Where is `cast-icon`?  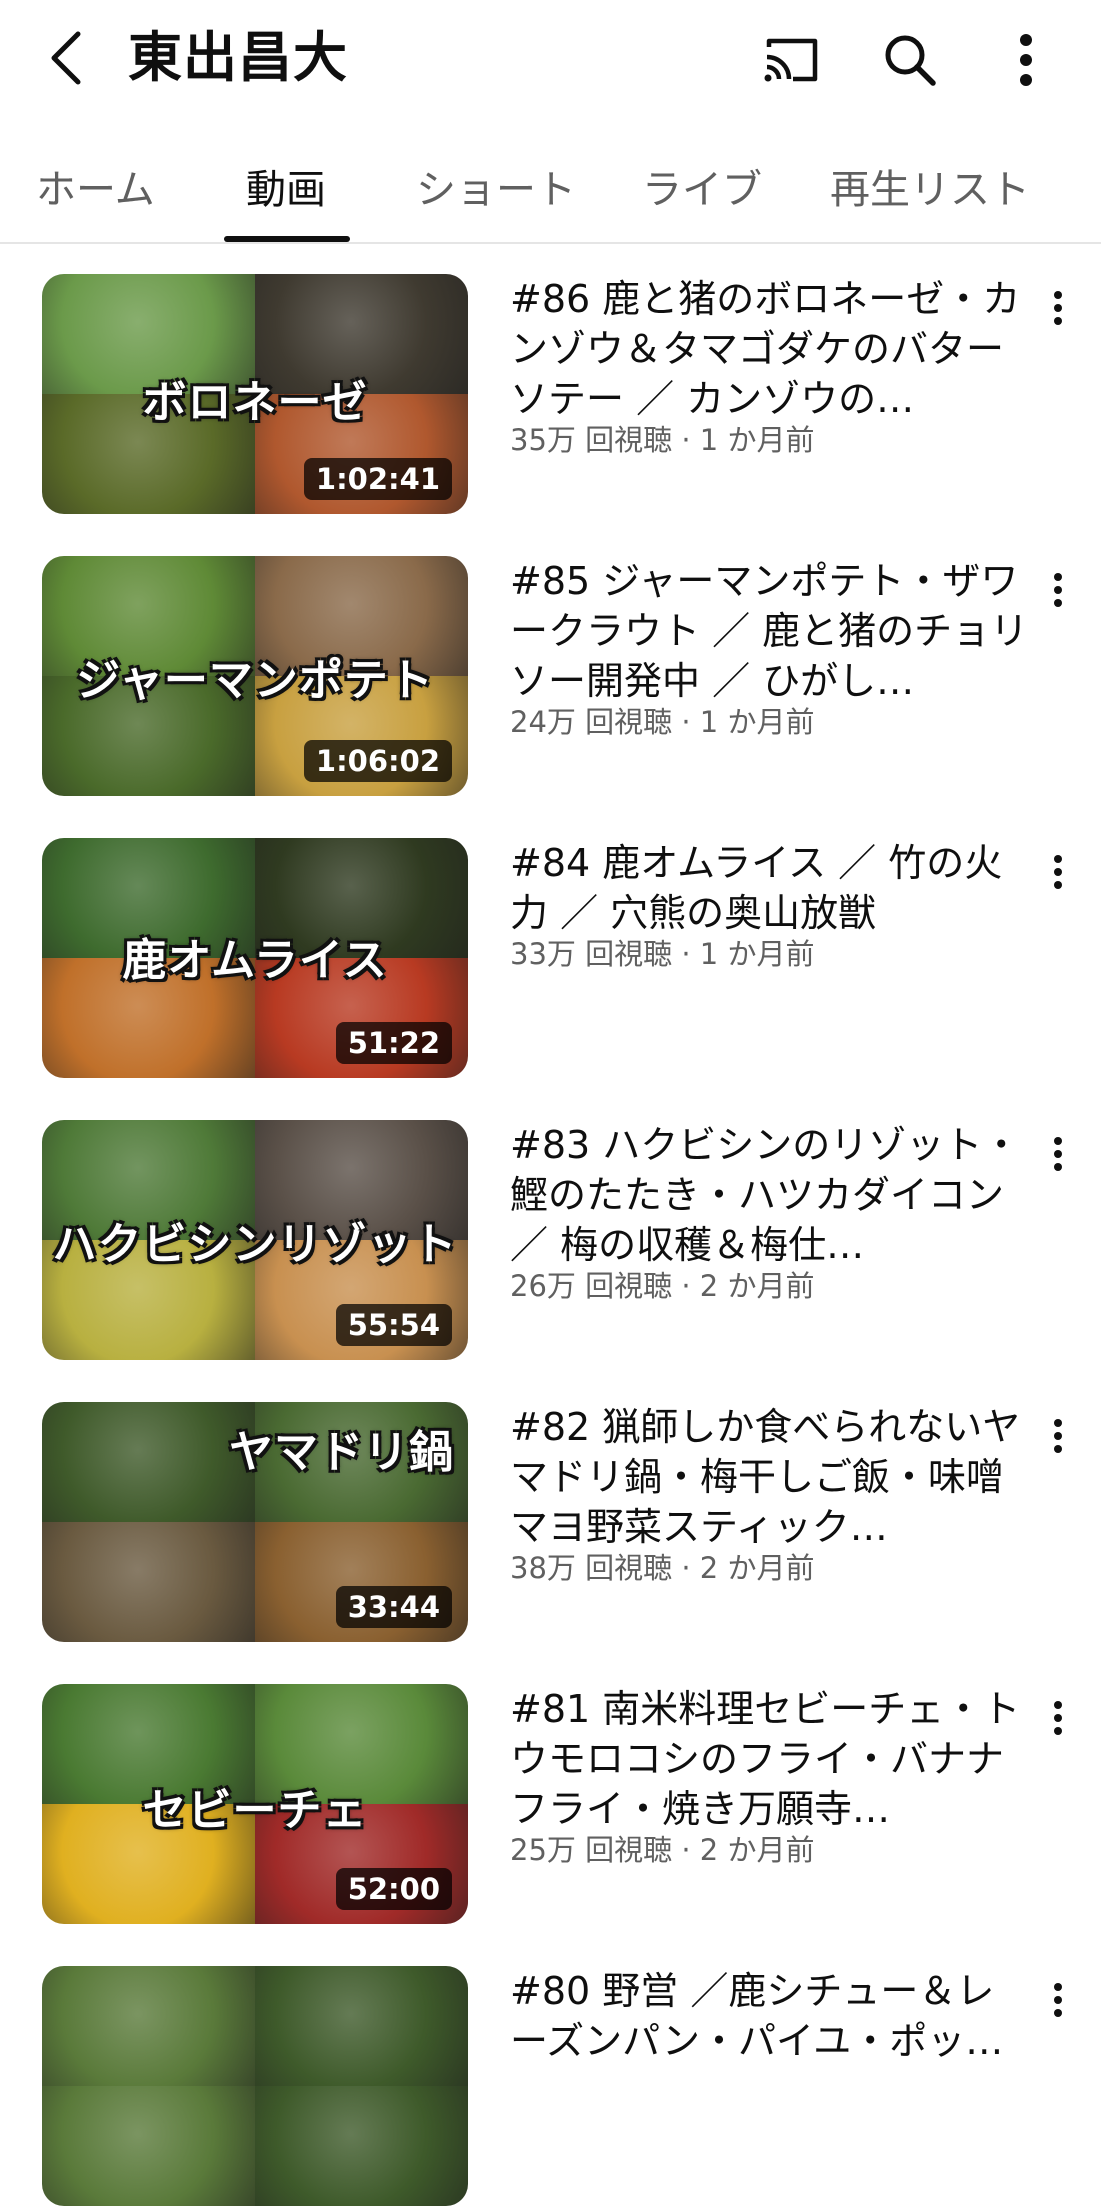 cast-icon is located at coordinates (791, 60).